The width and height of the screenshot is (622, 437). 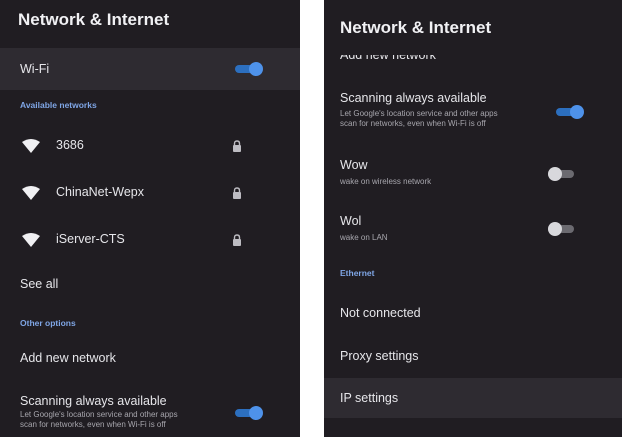 I want to click on add-network-item: Add new network, so click(x=150, y=357).